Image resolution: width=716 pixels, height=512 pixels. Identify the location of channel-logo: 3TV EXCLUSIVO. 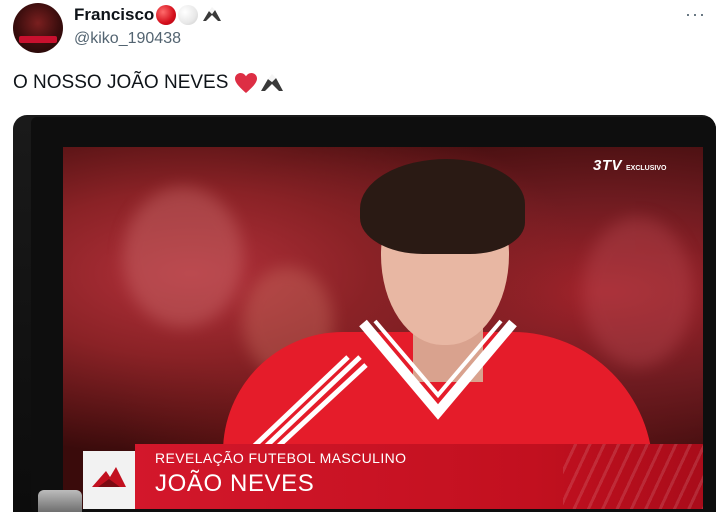
(629, 165).